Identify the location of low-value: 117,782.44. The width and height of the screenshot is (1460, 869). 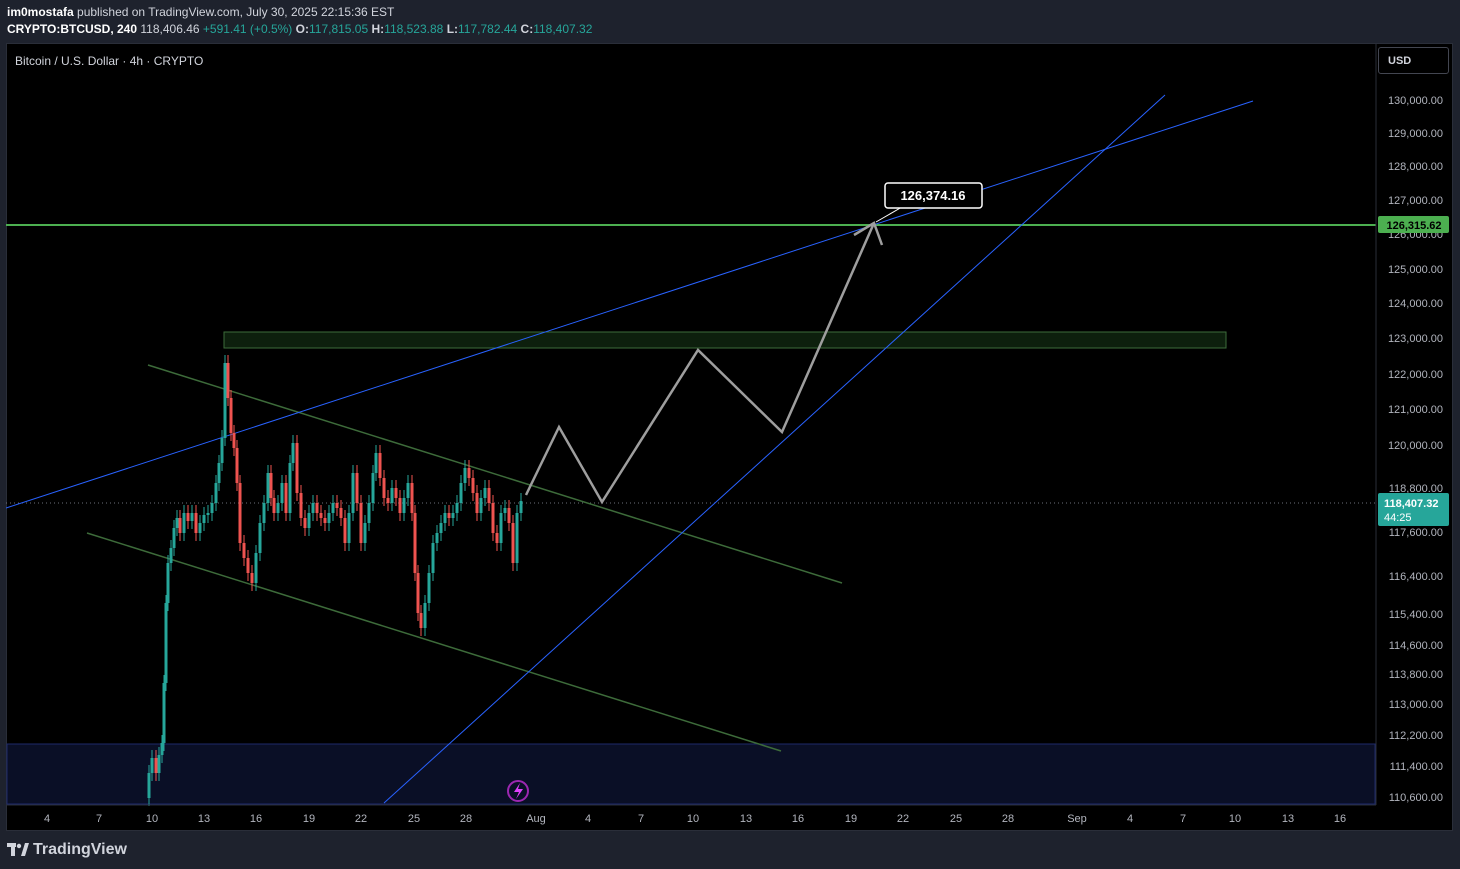
(488, 29).